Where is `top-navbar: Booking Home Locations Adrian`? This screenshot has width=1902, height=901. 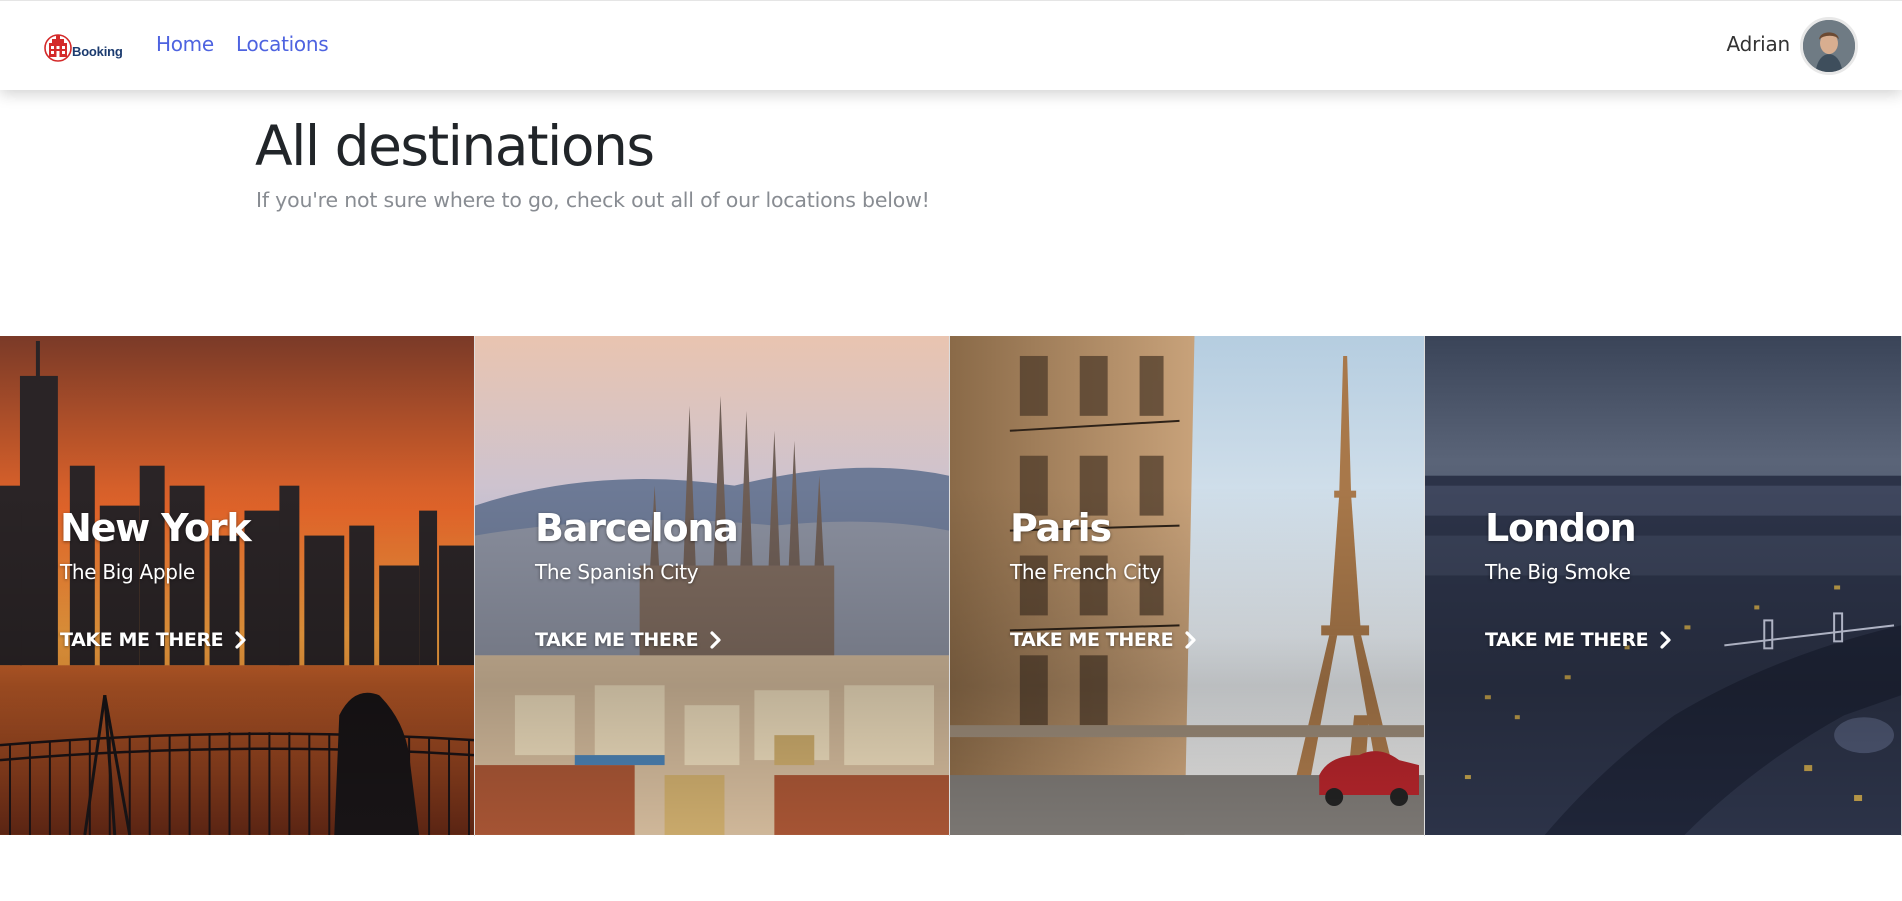
top-navbar: Booking Home Locations Adrian is located at coordinates (951, 45).